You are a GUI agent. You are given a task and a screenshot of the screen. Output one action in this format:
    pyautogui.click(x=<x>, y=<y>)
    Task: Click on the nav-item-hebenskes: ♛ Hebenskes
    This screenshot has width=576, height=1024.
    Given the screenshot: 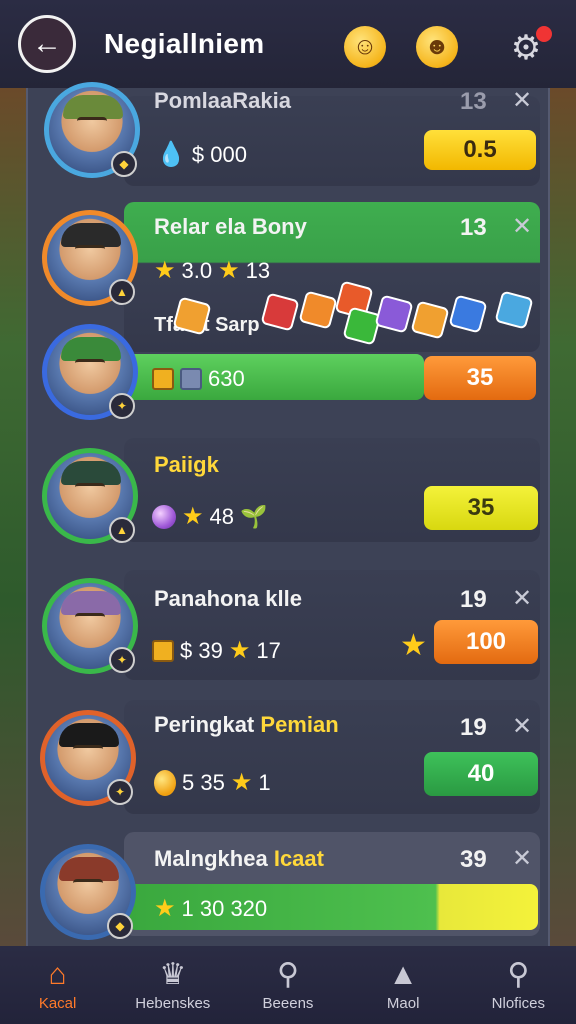 What is the action you would take?
    pyautogui.click(x=173, y=984)
    